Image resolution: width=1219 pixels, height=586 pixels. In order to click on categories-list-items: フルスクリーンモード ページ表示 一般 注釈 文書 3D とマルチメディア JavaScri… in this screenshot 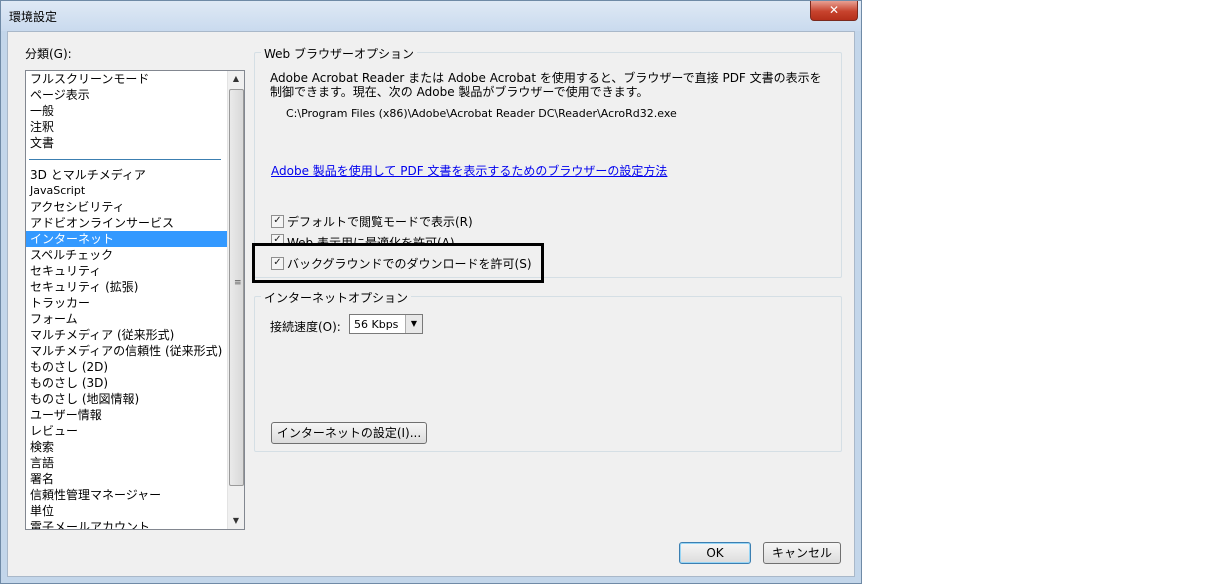, I will do `click(127, 300)`.